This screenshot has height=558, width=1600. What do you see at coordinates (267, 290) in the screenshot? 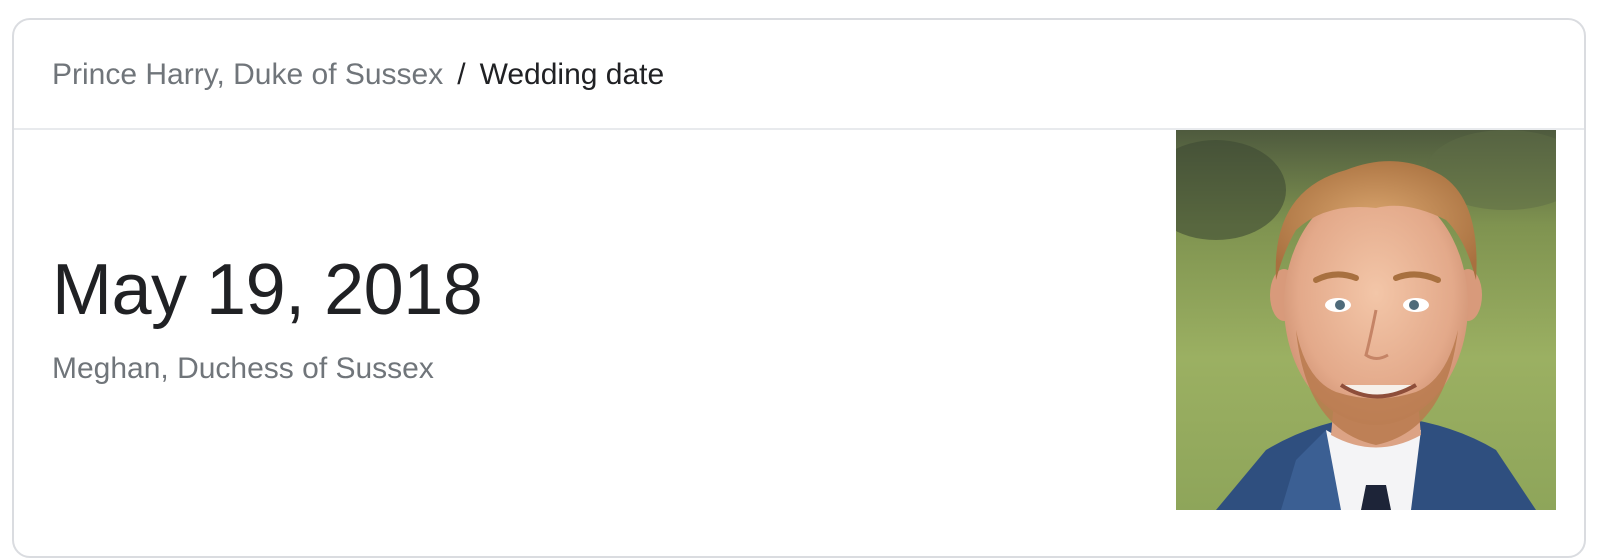
I see `answer-date: May 19, 2018` at bounding box center [267, 290].